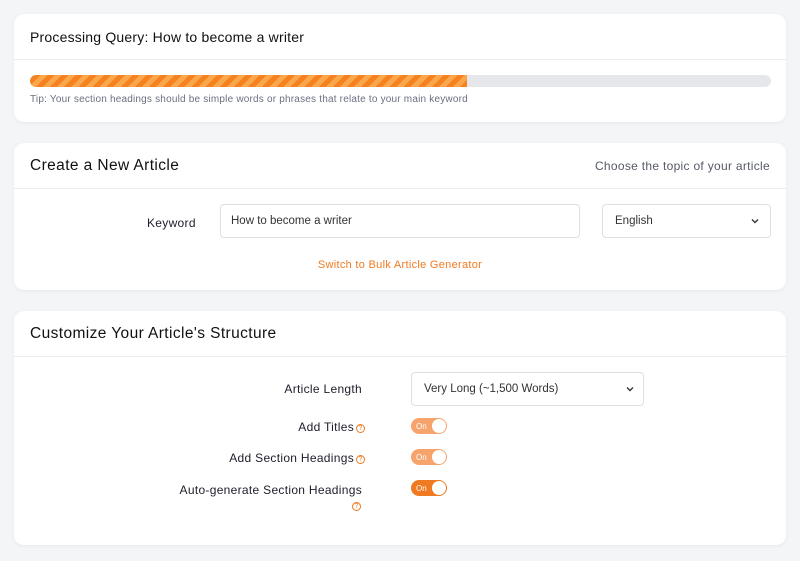 This screenshot has width=800, height=561. What do you see at coordinates (400, 334) in the screenshot?
I see `structure-header: Customize Your Article's Structure` at bounding box center [400, 334].